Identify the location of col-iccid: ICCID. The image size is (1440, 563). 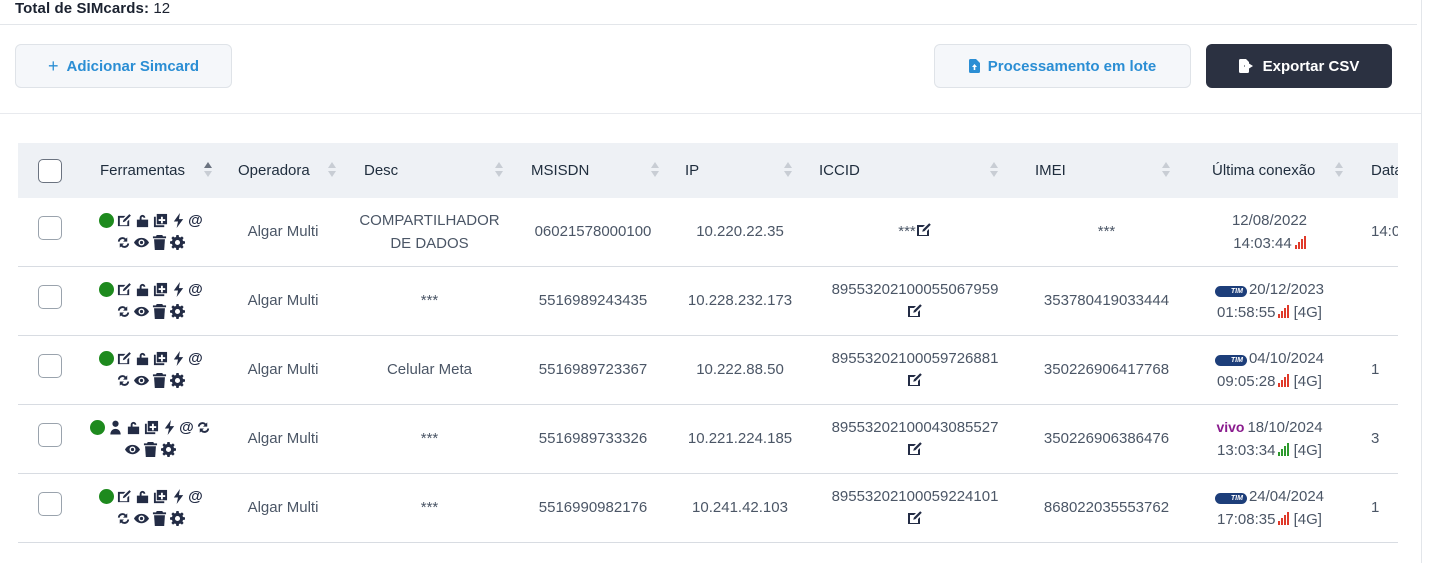
(915, 170).